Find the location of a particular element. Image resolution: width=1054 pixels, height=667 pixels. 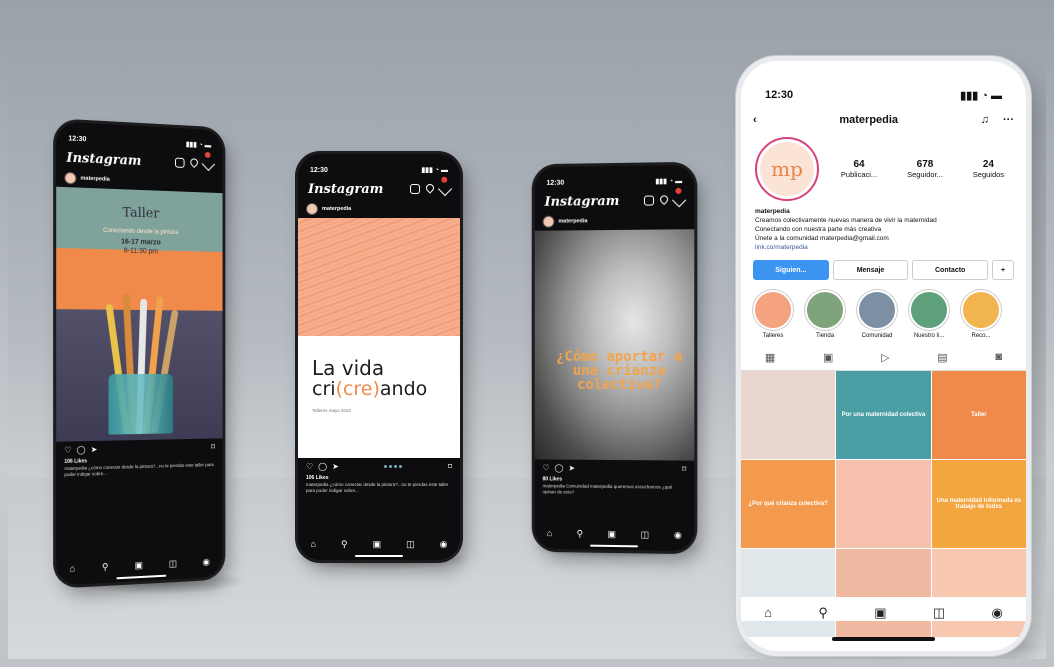

post-title: Taller is located at coordinates (141, 213).